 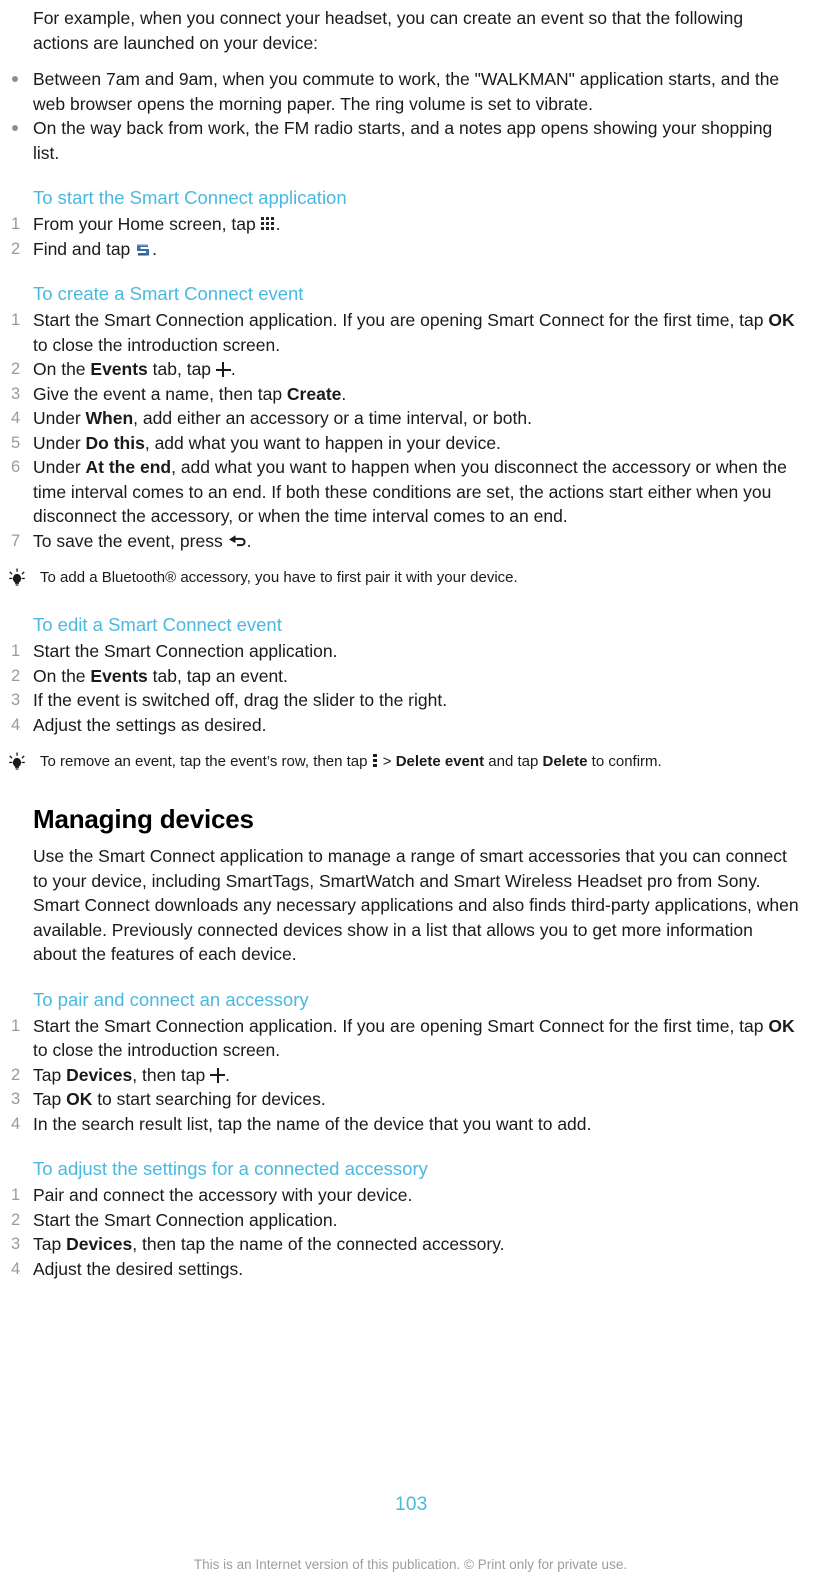 What do you see at coordinates (440, 761) in the screenshot?
I see `tip-emphasis-delete-event: Delete event` at bounding box center [440, 761].